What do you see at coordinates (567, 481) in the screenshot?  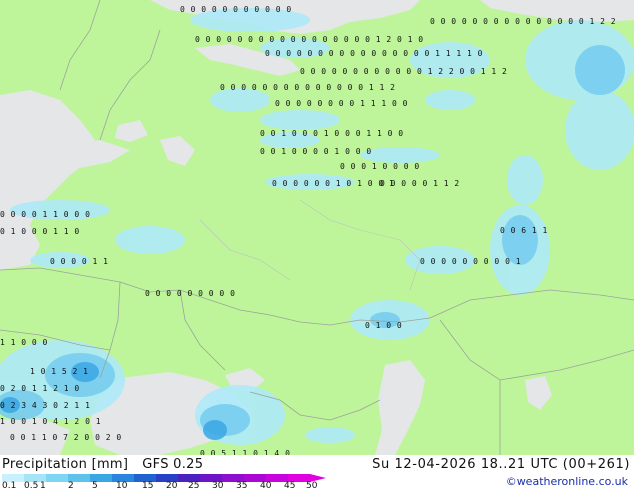 I see `credit-link: ©weatheronline.co.uk` at bounding box center [567, 481].